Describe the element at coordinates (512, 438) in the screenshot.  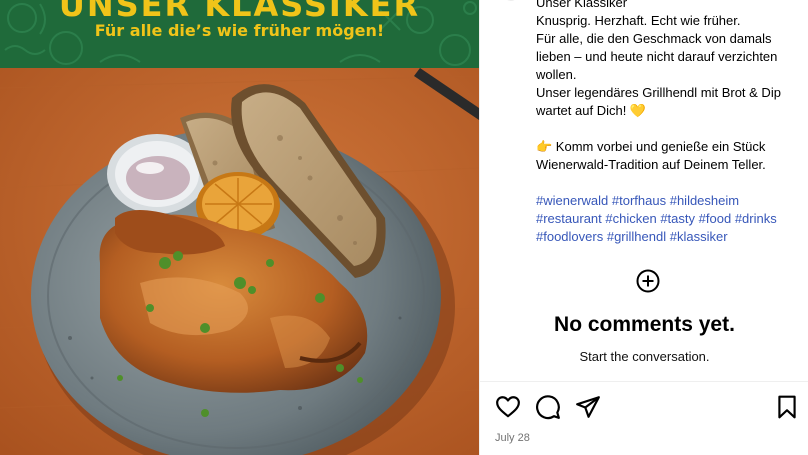
I see `post-date: July 28` at that location.